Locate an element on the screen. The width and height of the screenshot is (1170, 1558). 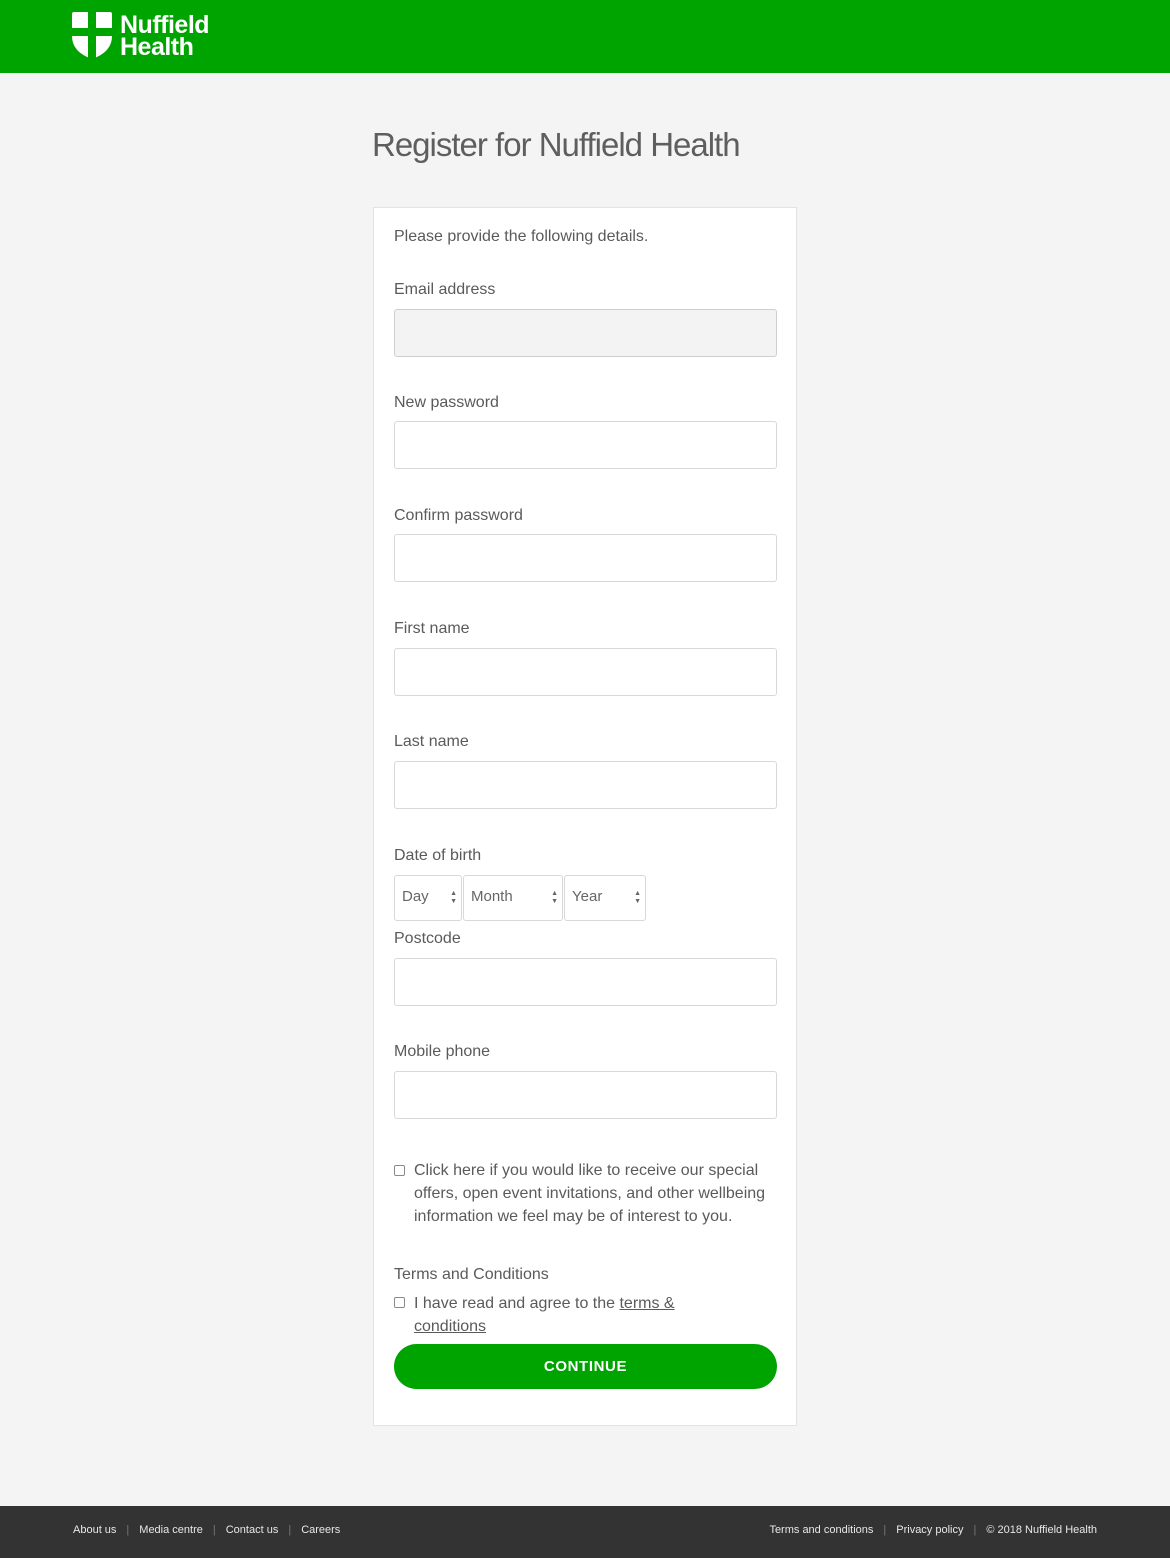
date-of-birth-label: Date of birth is located at coordinates (438, 855).